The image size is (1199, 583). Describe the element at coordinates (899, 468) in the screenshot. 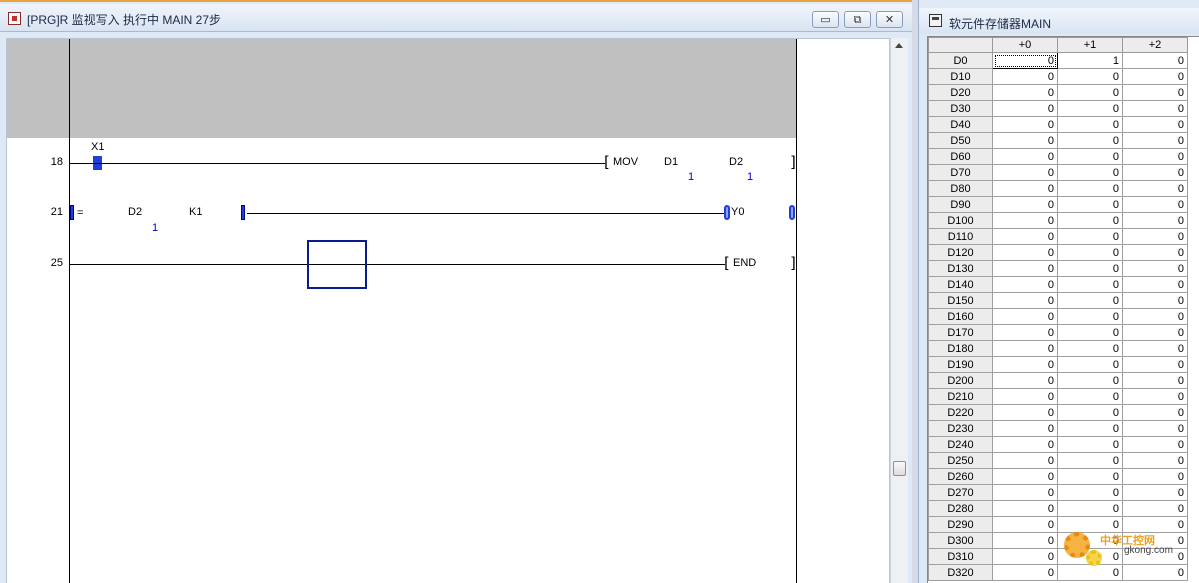

I see `scroll-thumb` at that location.